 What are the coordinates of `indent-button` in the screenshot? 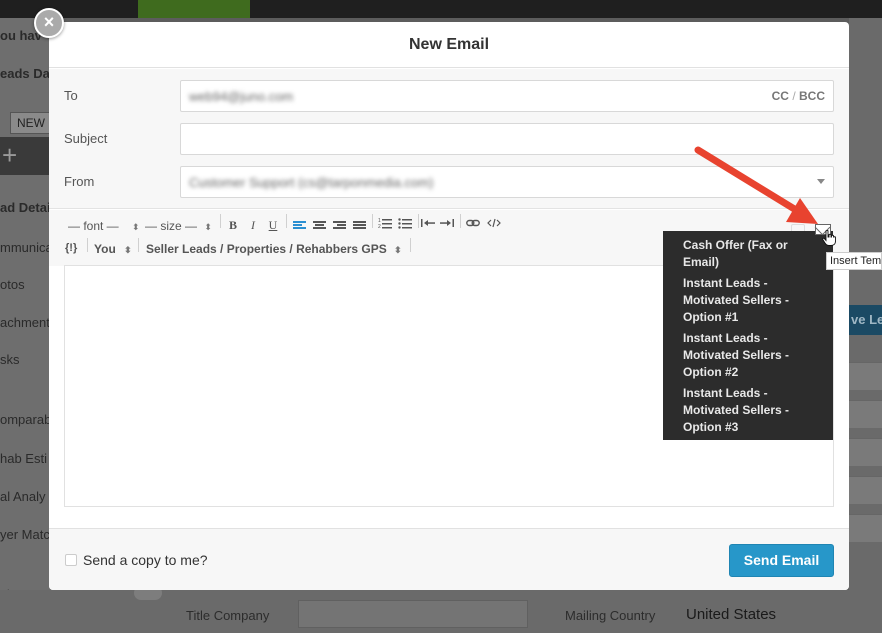 It's located at (447, 225).